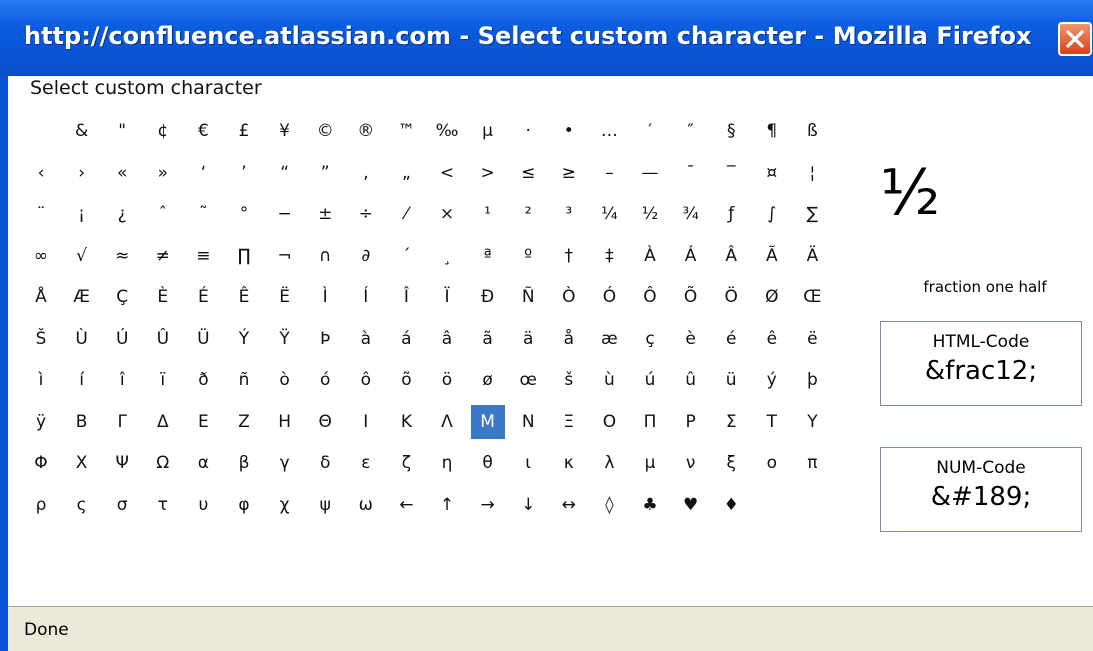 The image size is (1093, 651). What do you see at coordinates (447, 214) in the screenshot?
I see `char-cell: ×` at bounding box center [447, 214].